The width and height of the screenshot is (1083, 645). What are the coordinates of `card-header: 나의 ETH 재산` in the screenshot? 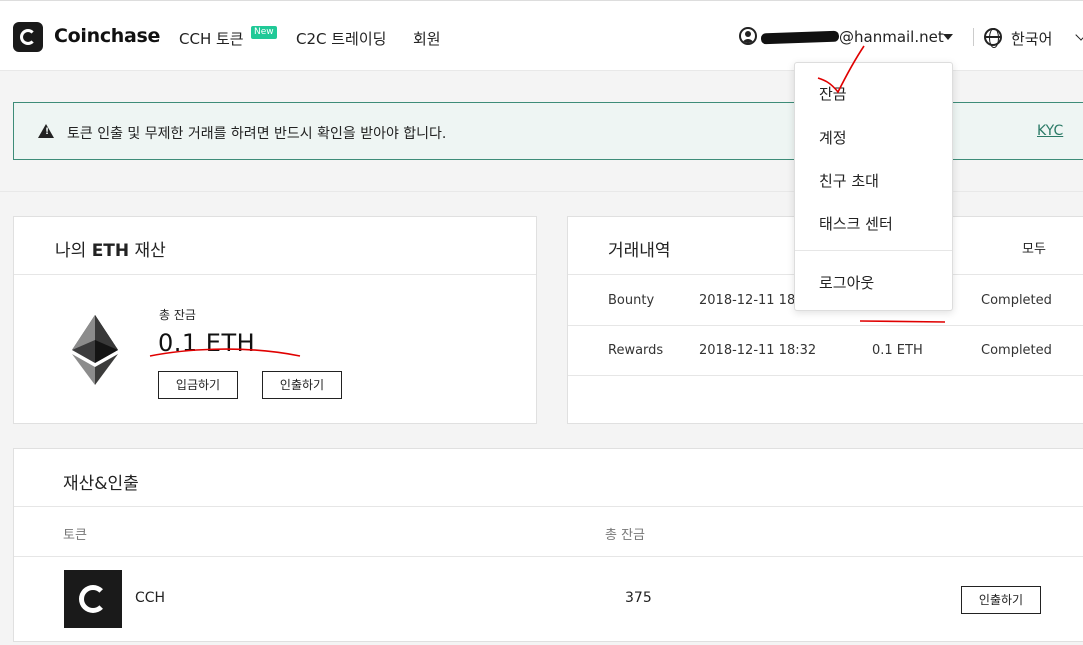 It's located at (275, 246).